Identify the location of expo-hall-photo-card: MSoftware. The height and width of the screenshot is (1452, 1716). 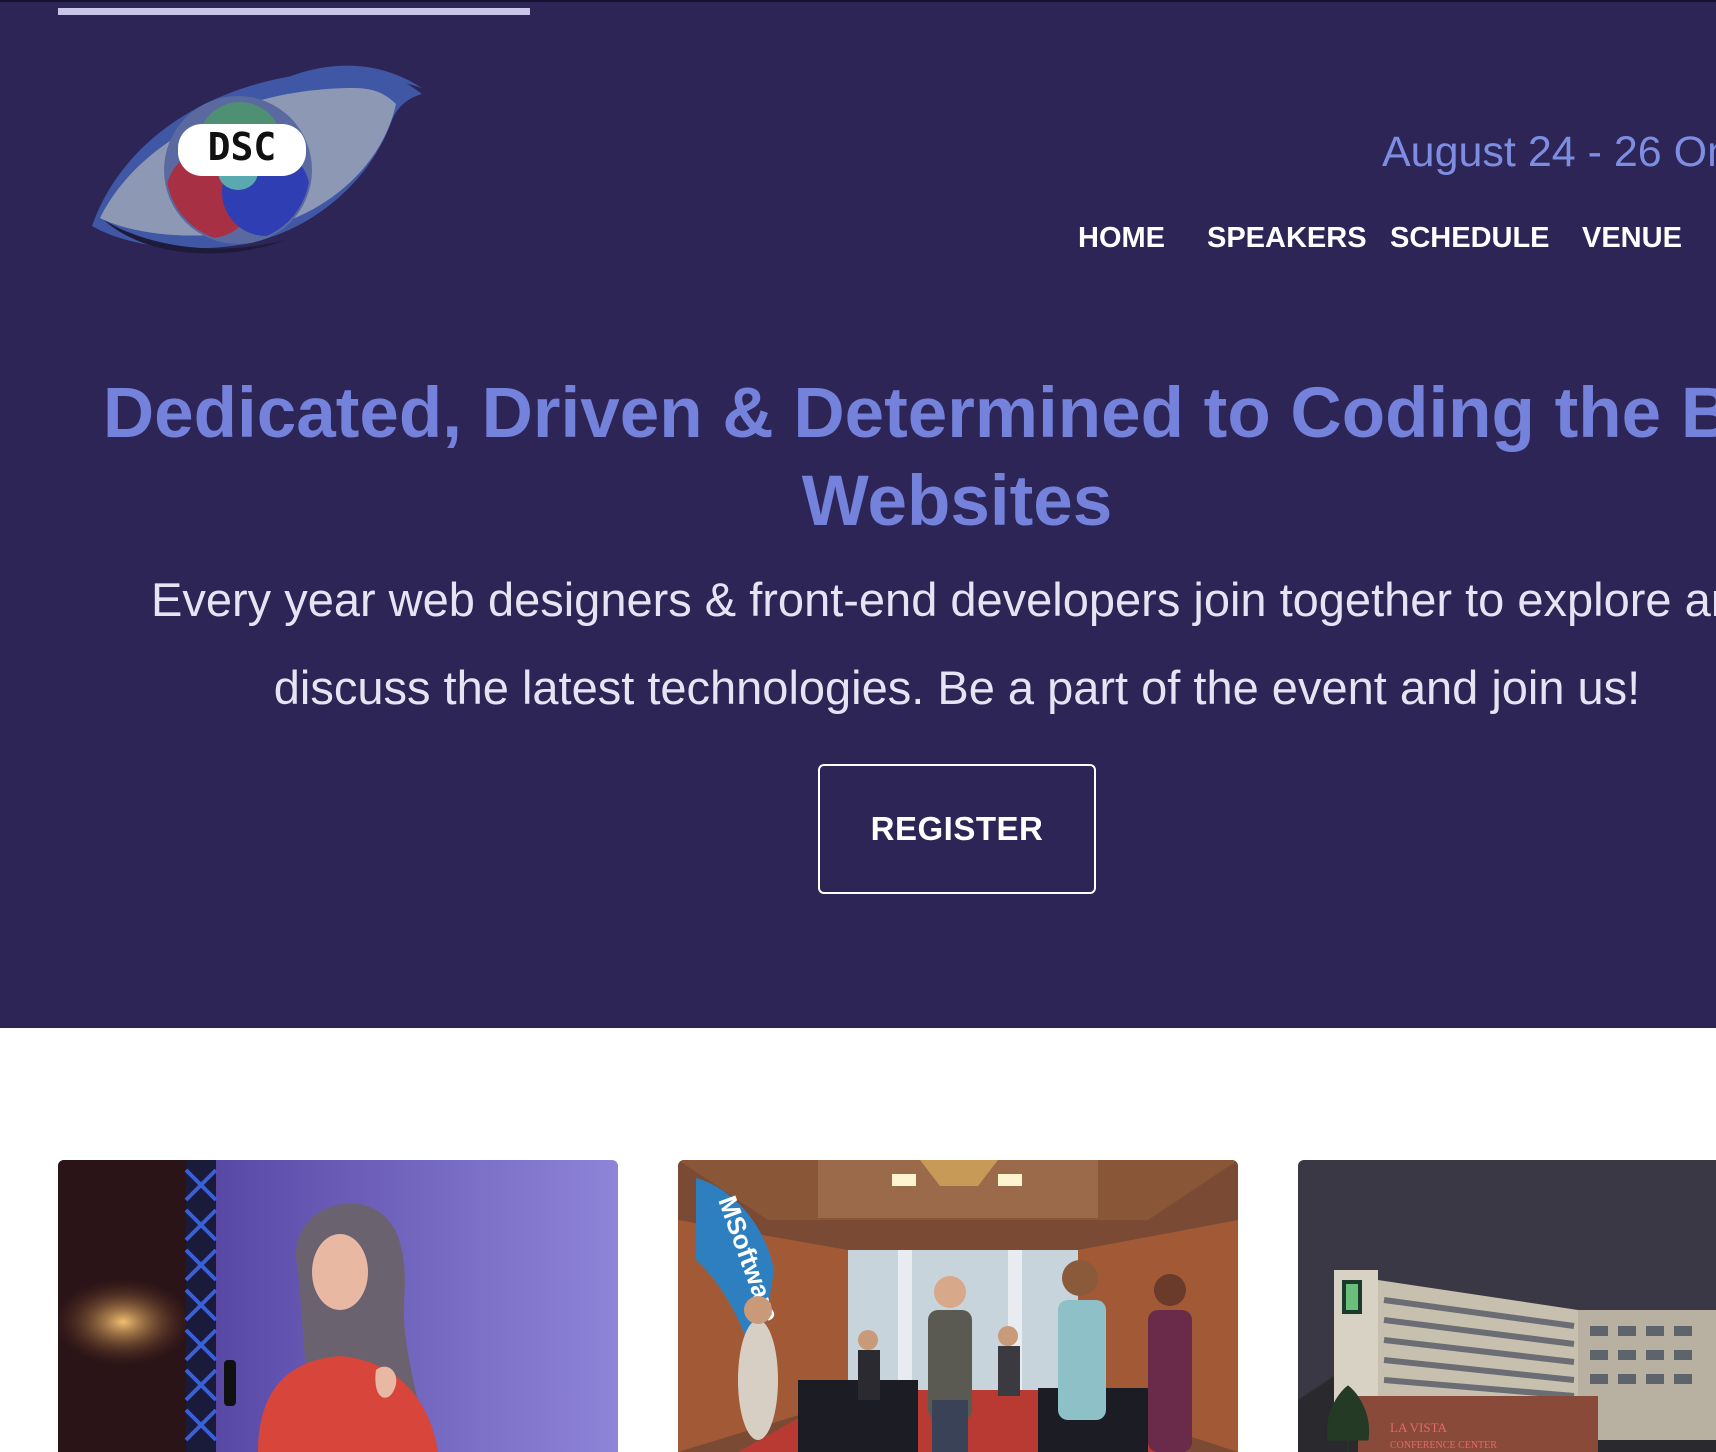
(958, 1306).